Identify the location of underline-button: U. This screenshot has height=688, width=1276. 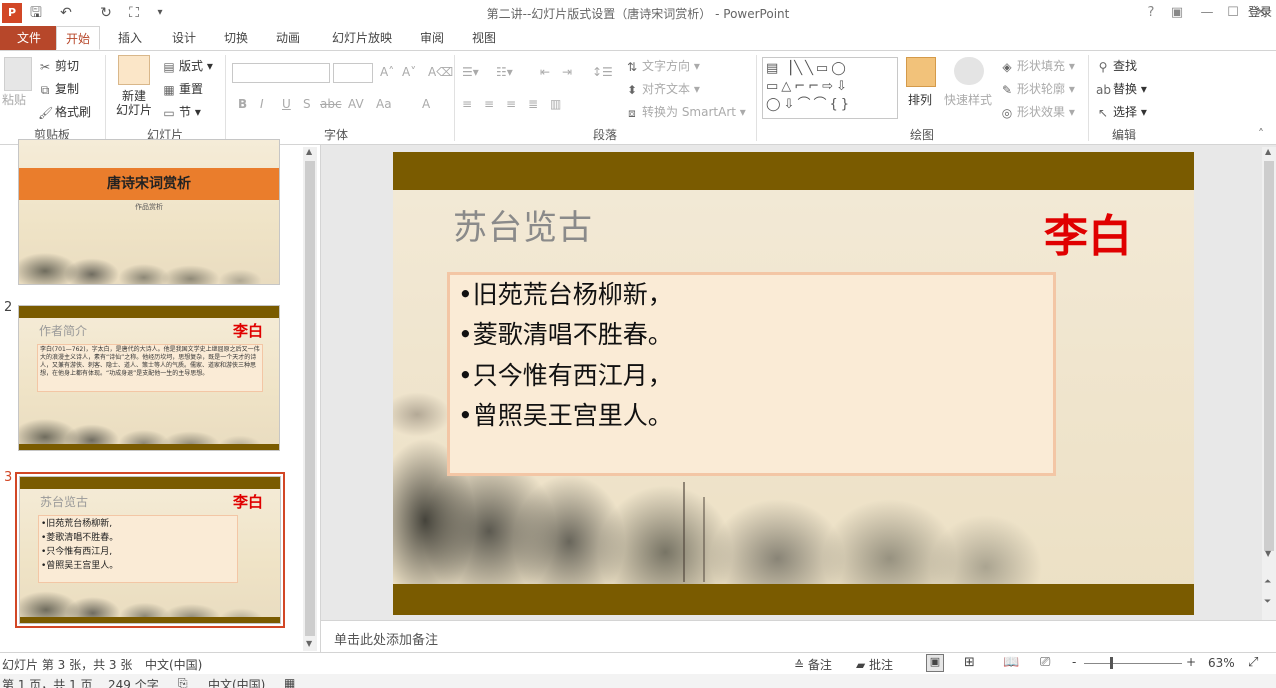
(286, 104).